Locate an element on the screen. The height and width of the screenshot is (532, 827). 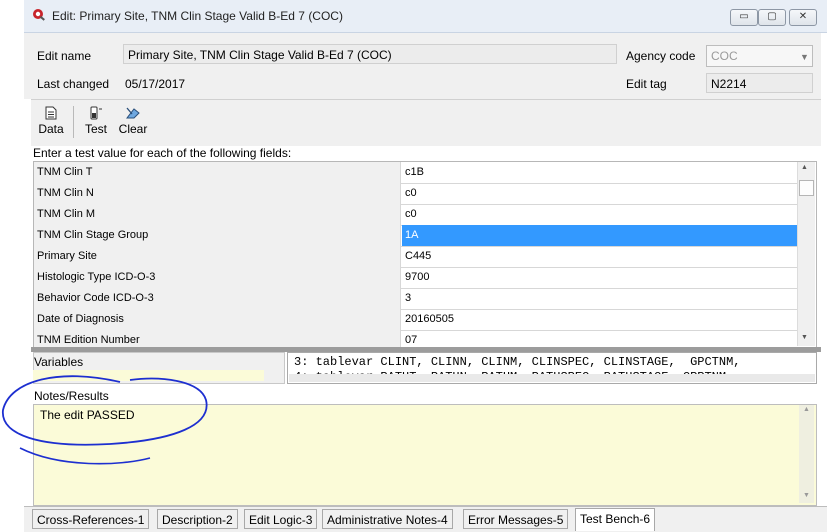
grid-row: TNM Clin Mc0 is located at coordinates (417, 215).